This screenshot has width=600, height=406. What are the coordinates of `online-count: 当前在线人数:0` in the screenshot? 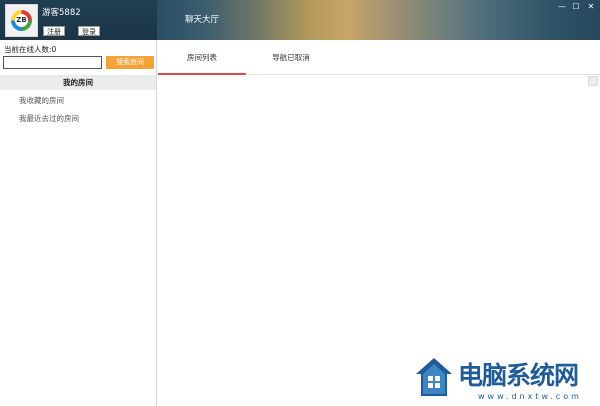 It's located at (30, 49).